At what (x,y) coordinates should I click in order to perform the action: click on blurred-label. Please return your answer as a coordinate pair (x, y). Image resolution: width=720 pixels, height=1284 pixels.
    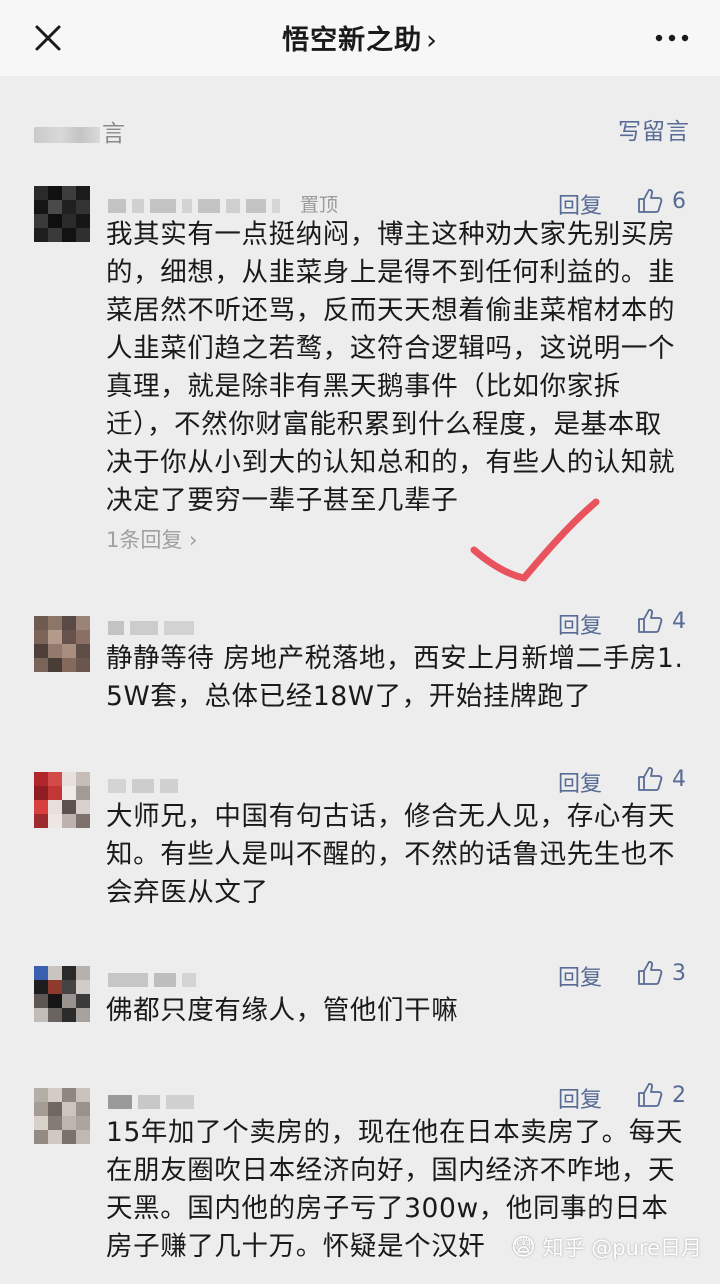
    Looking at the image, I should click on (67, 134).